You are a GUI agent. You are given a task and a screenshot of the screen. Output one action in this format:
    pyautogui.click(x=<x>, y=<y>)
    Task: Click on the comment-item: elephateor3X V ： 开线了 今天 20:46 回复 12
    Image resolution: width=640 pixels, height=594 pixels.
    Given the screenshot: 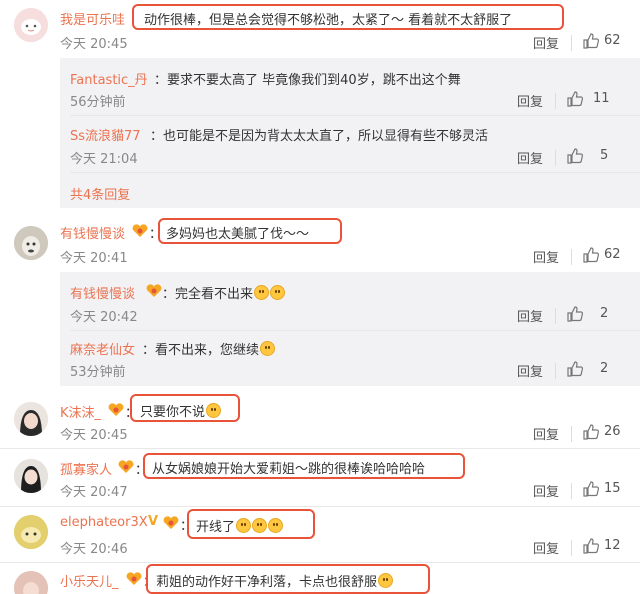 What is the action you would take?
    pyautogui.click(x=320, y=535)
    